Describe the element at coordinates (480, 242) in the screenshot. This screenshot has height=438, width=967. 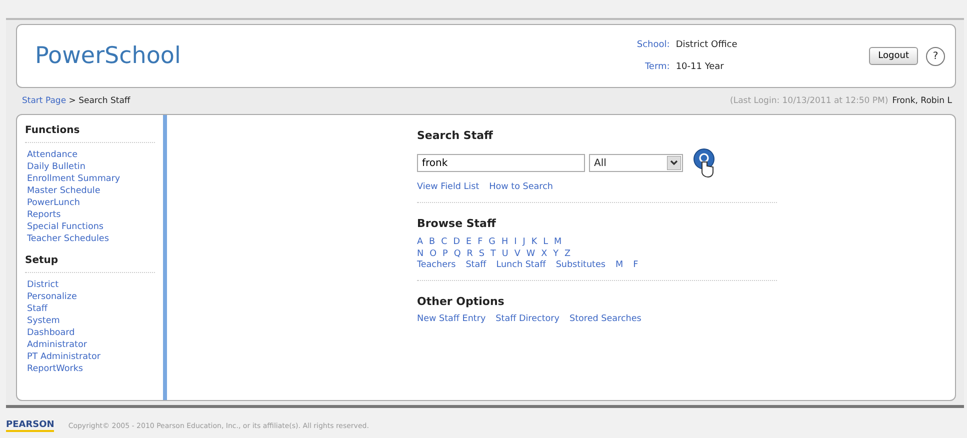
I see `letter-link: F` at that location.